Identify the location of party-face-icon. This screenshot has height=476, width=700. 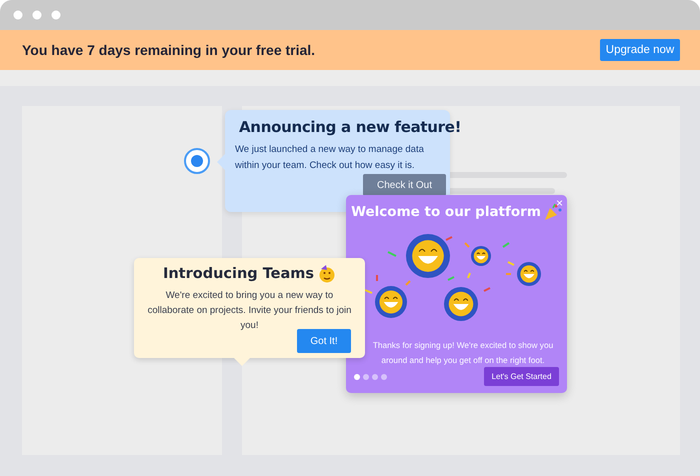
(327, 274).